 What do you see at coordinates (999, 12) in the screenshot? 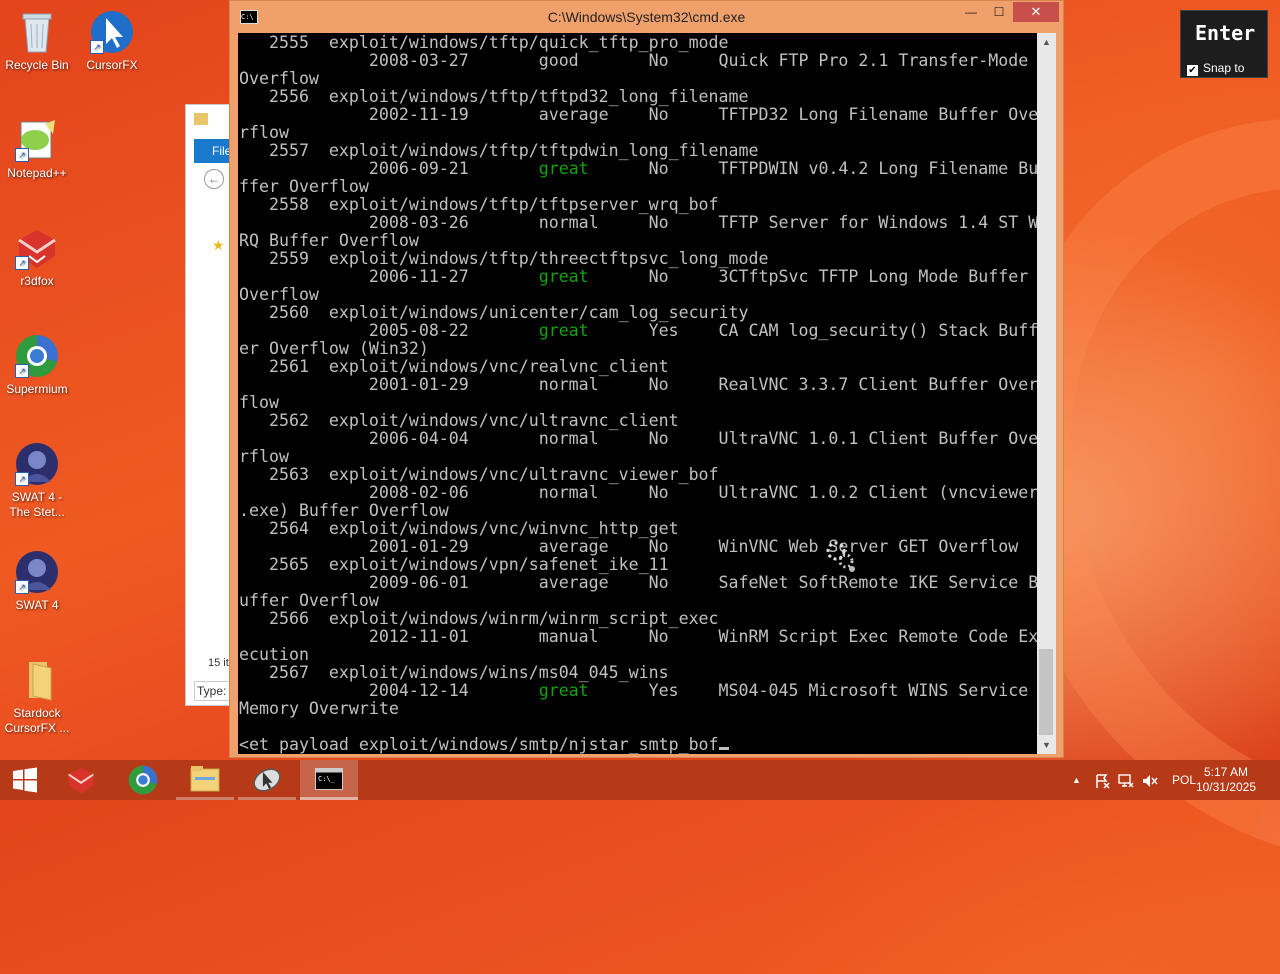
I see `maximize-button: ☐` at bounding box center [999, 12].